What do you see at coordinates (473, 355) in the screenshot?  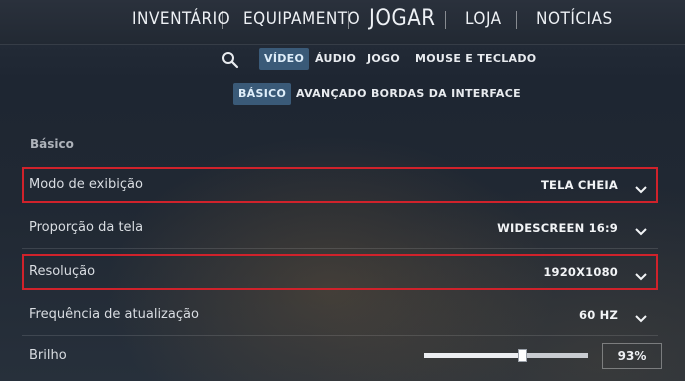 I see `slider-fill` at bounding box center [473, 355].